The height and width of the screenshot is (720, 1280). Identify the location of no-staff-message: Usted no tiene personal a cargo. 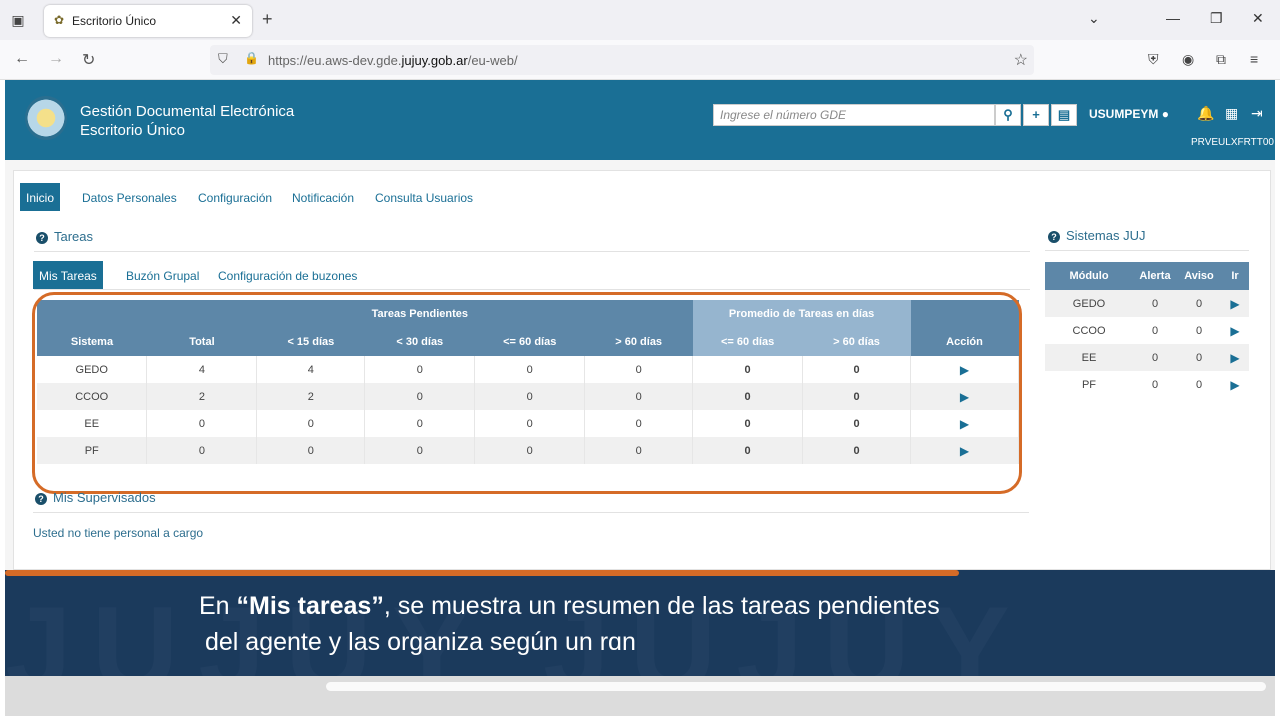
(118, 533).